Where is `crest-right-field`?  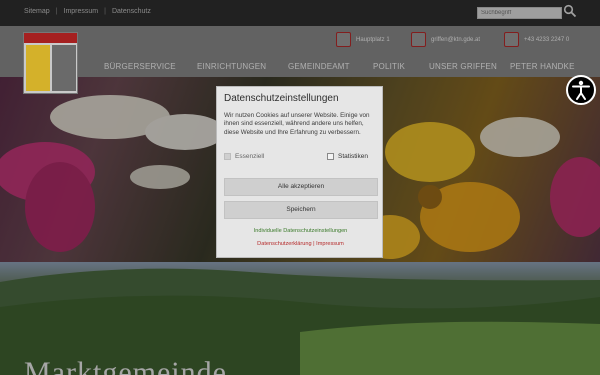 crest-right-field is located at coordinates (64, 68).